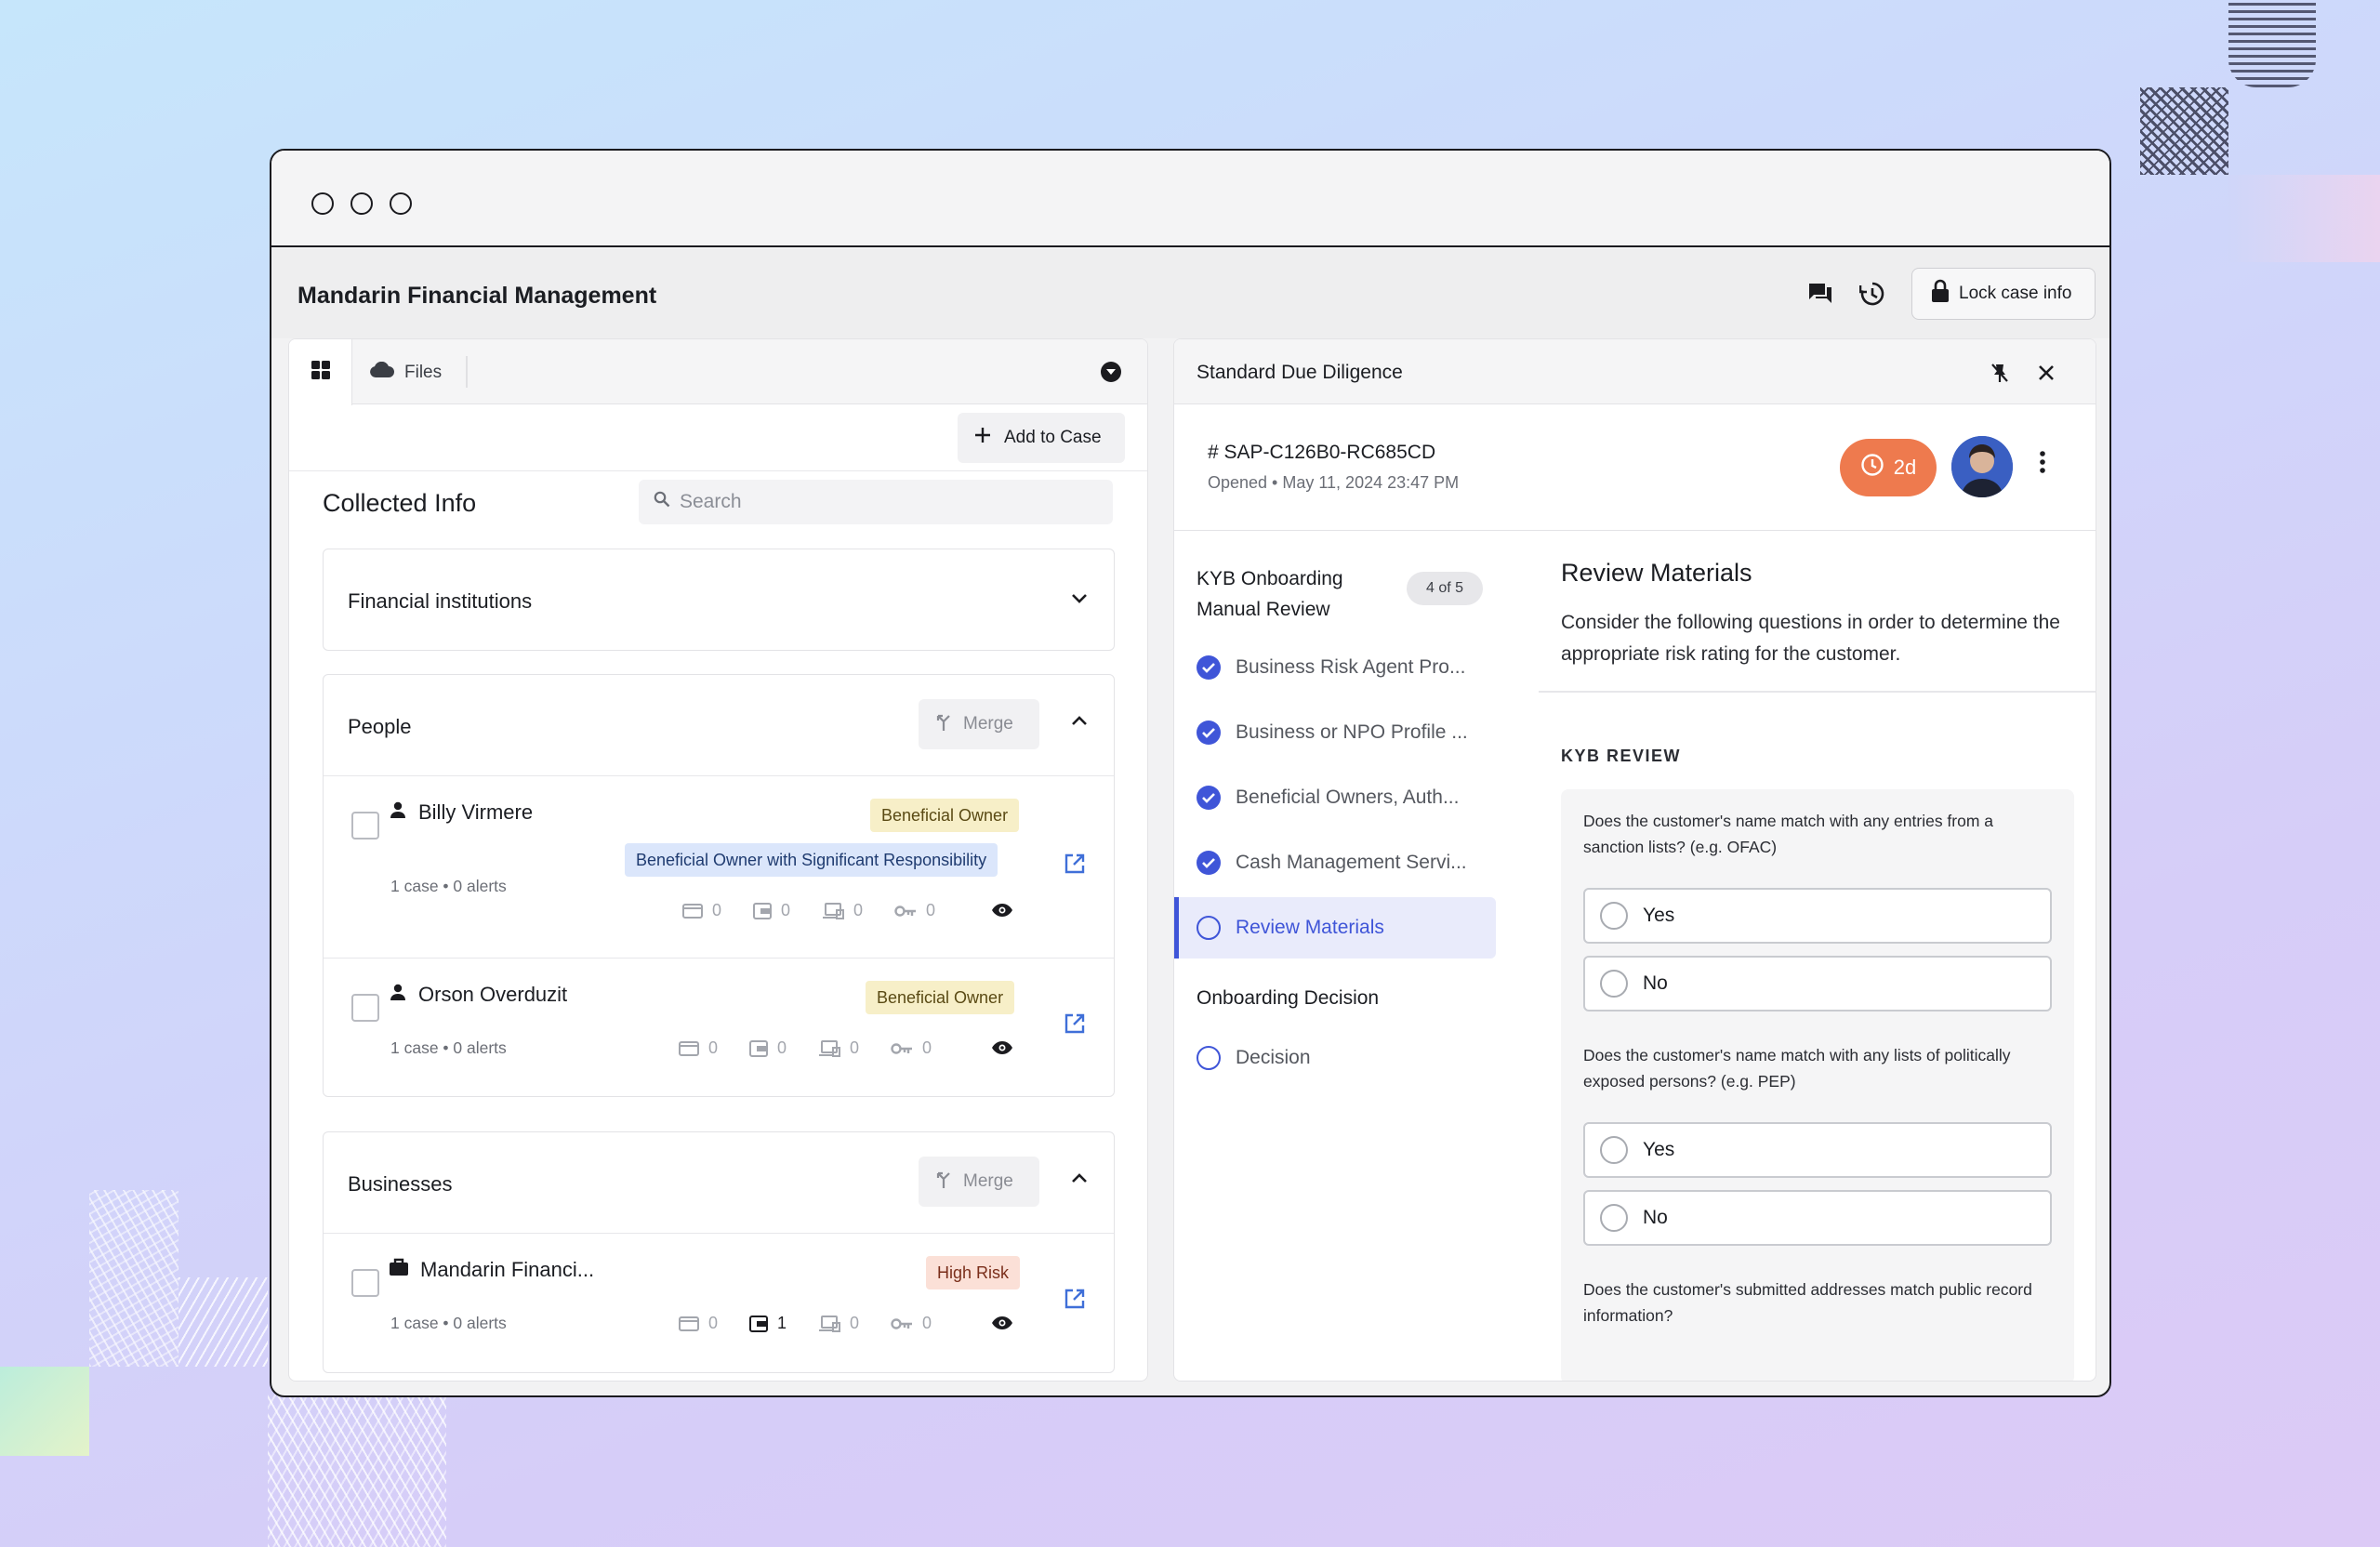  I want to click on dropdown-icon, so click(1111, 372).